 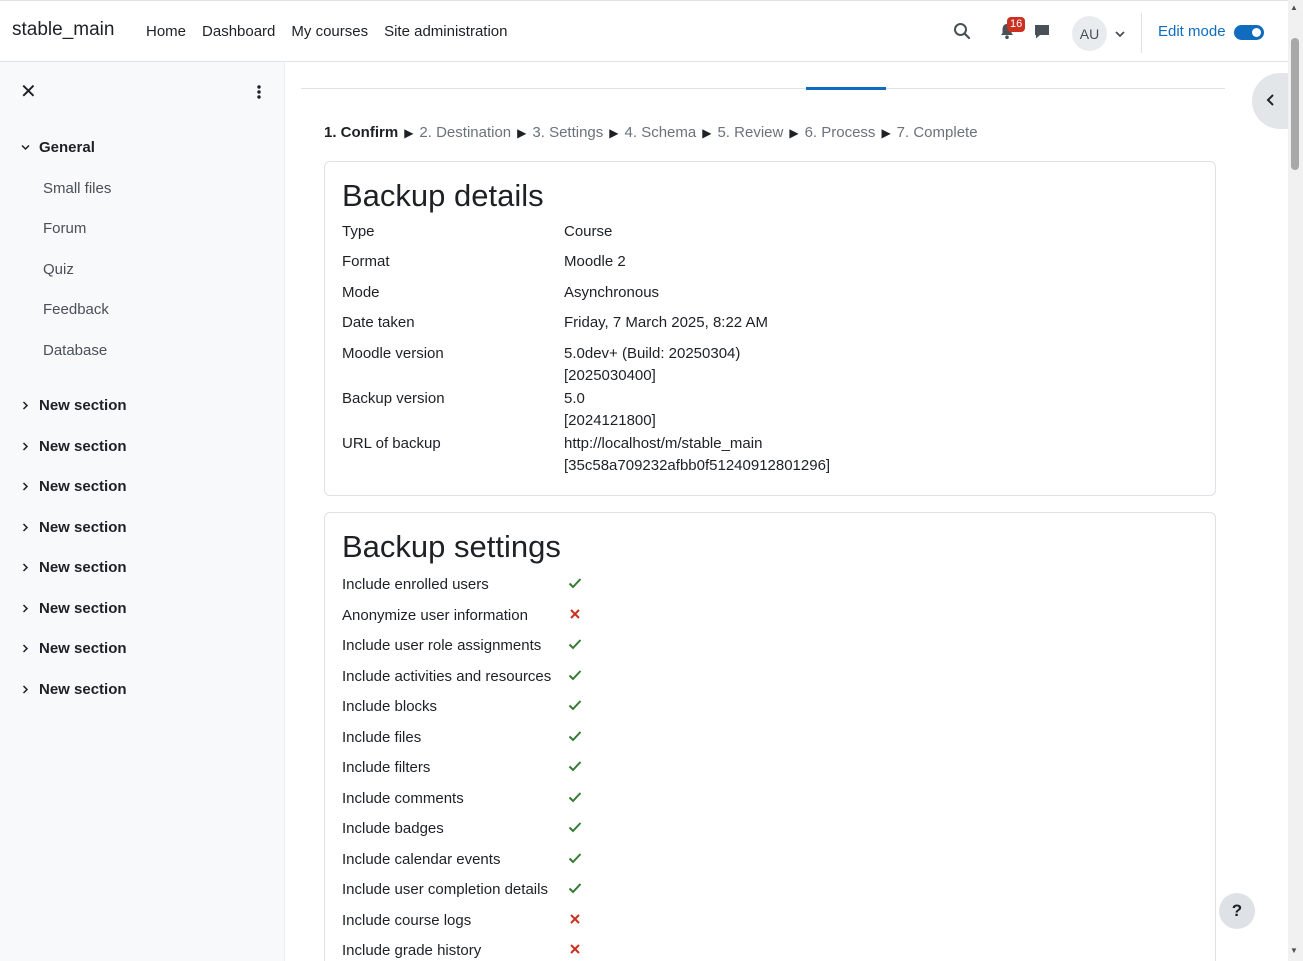 I want to click on detail-value-line: [2024121800], so click(x=610, y=420).